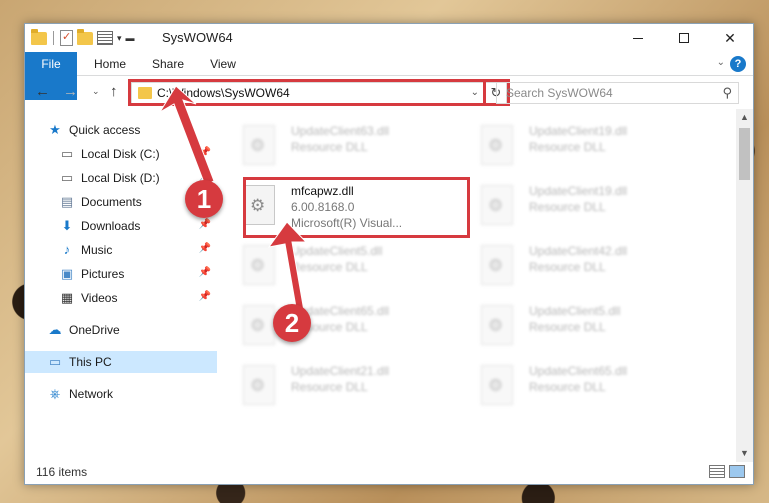 The image size is (769, 503). What do you see at coordinates (559, 93) in the screenshot?
I see `search-placeholder: Search SysWOW64` at bounding box center [559, 93].